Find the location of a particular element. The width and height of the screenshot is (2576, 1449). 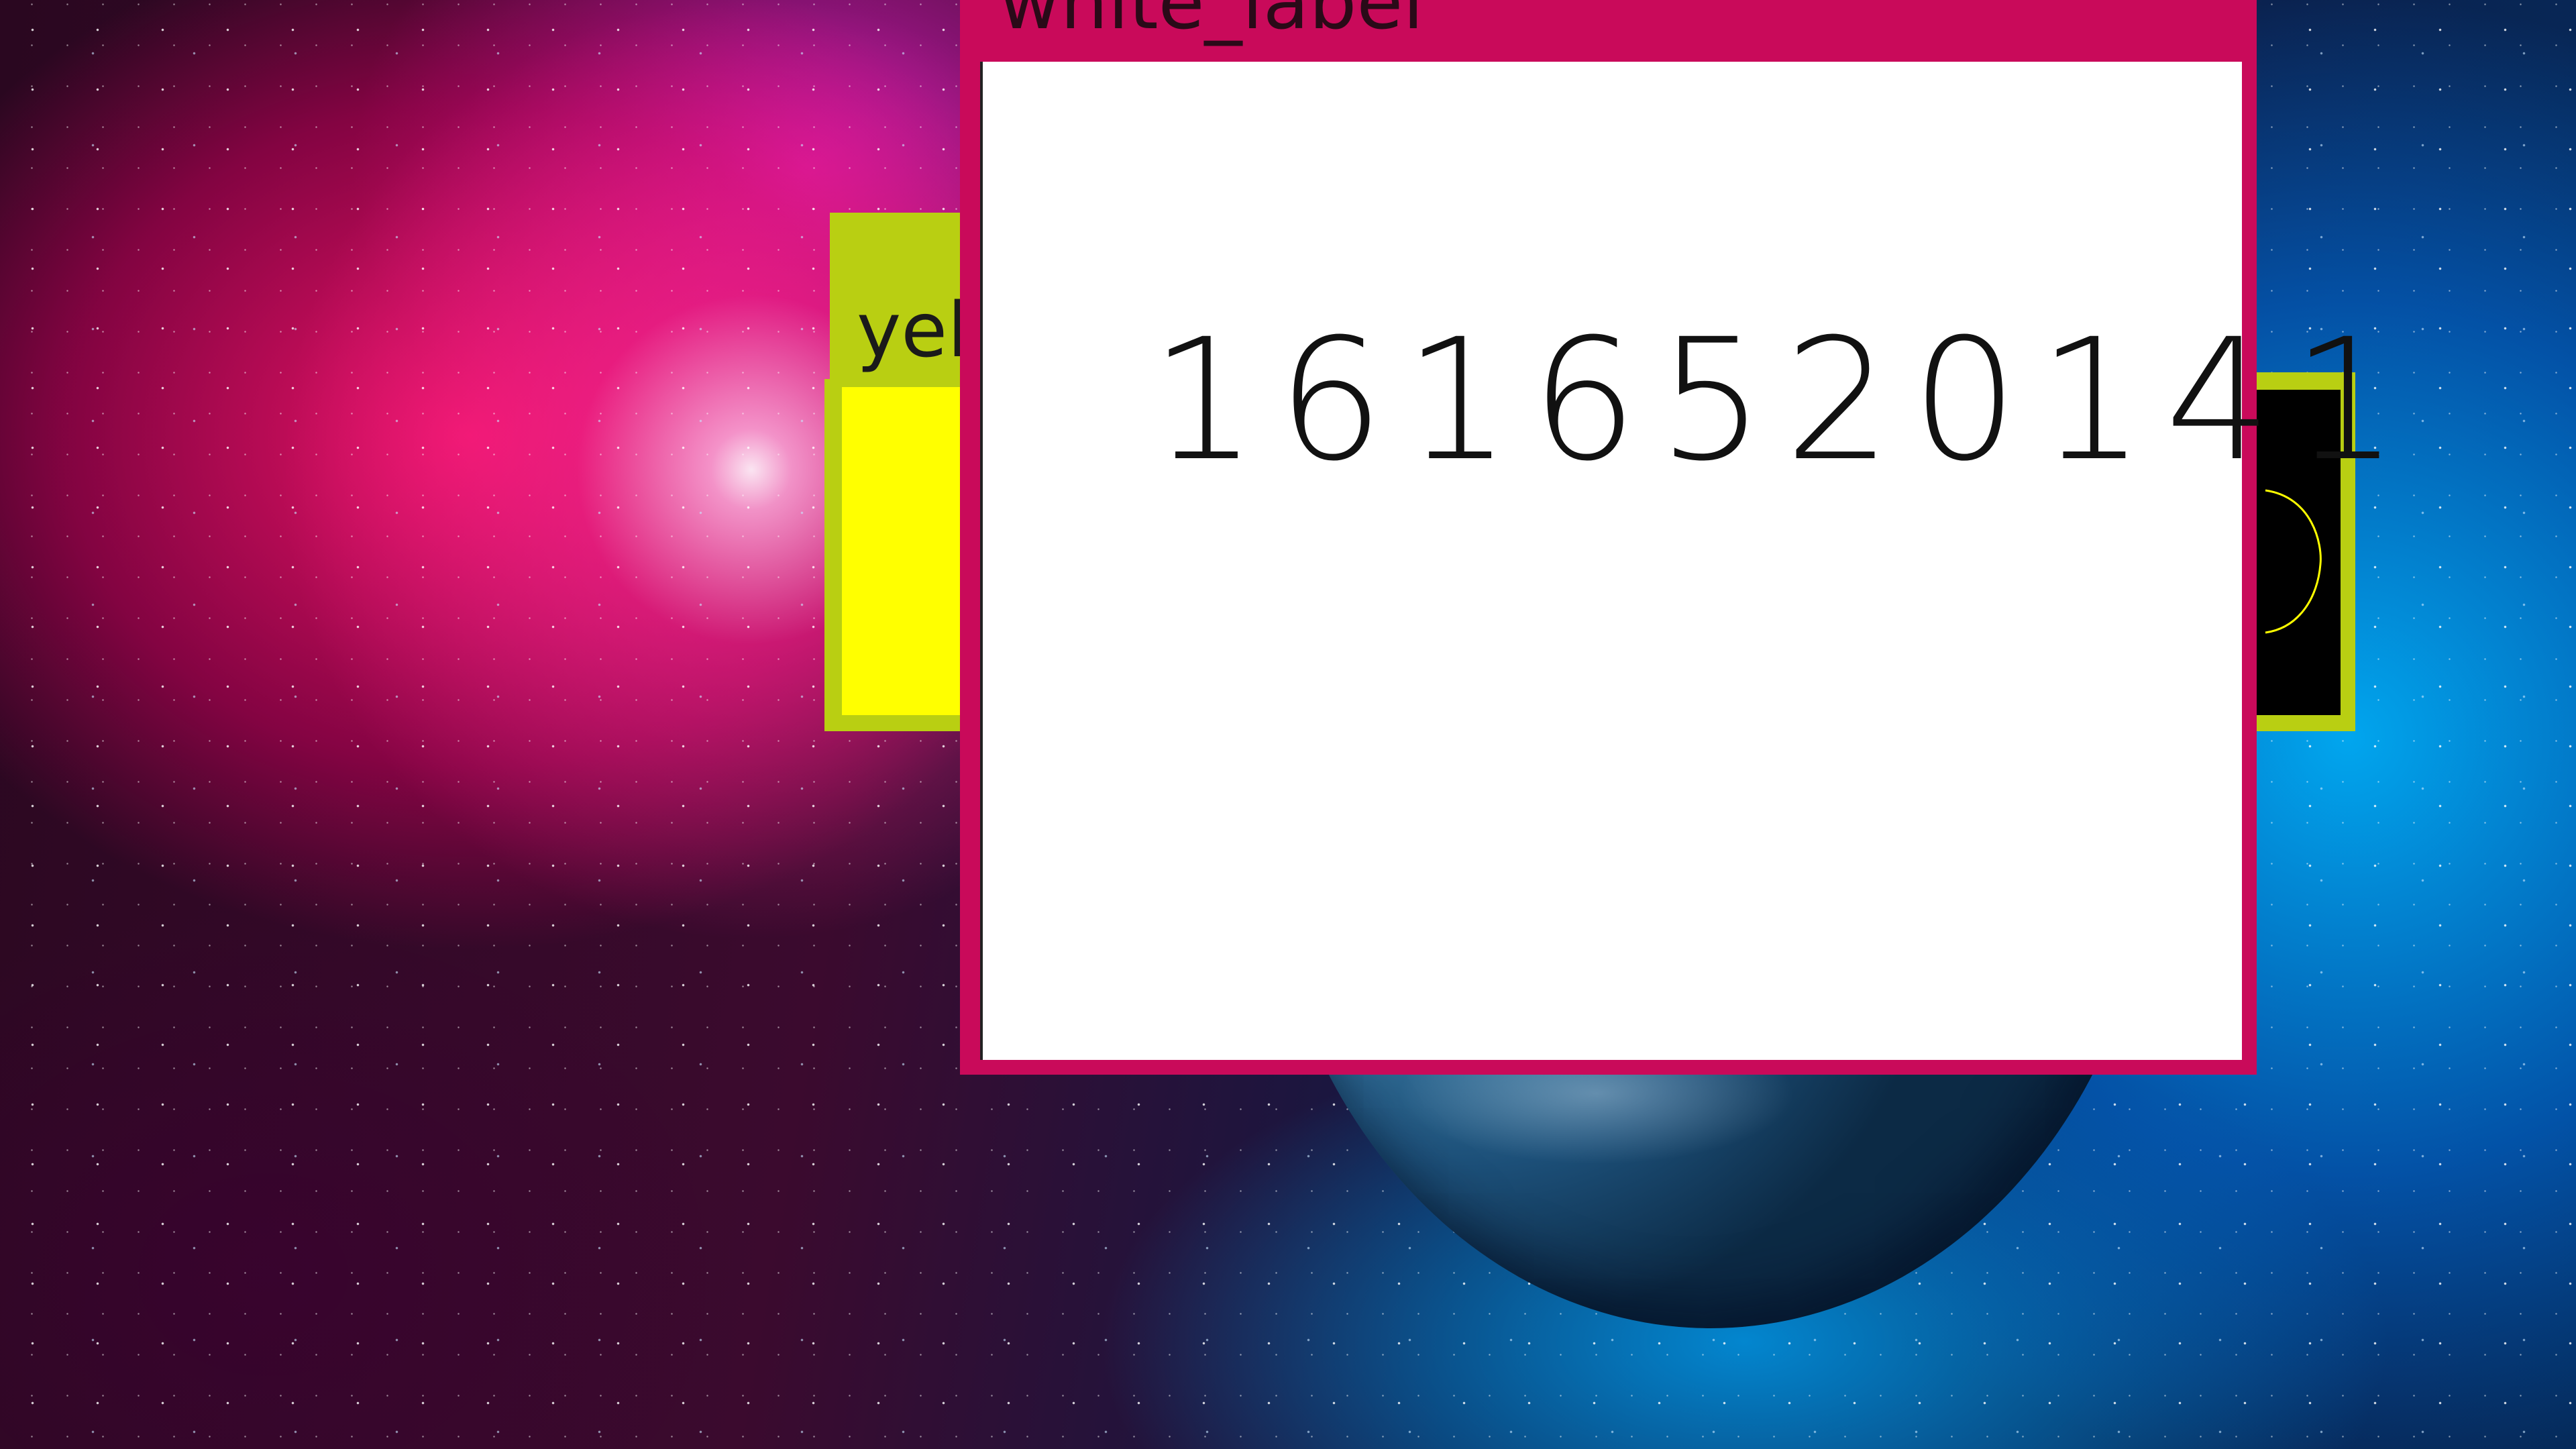

yellow-window is located at coordinates (899, 555).